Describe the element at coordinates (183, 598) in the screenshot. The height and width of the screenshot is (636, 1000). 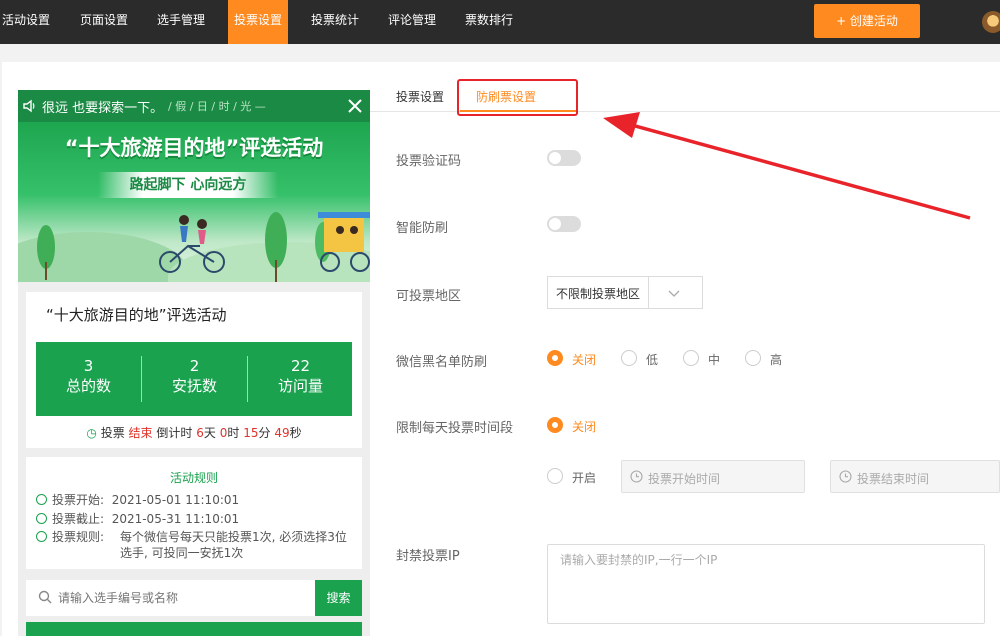
I see `search-input` at that location.